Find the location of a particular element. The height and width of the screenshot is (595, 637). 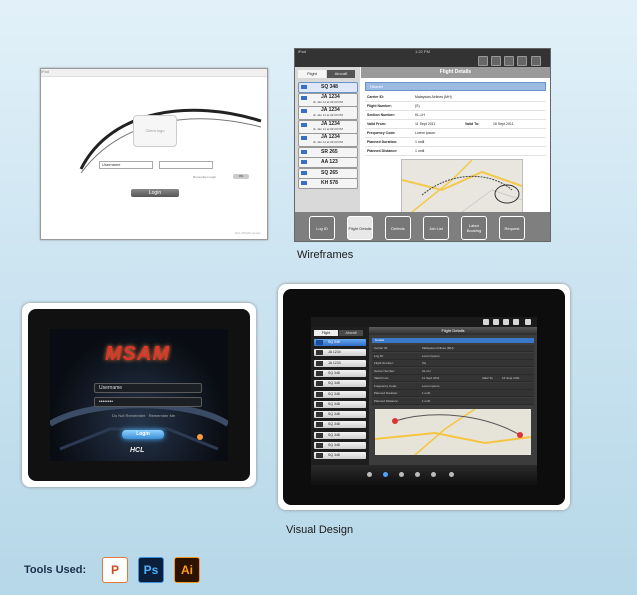

password-input: •••••••• is located at coordinates (148, 402).